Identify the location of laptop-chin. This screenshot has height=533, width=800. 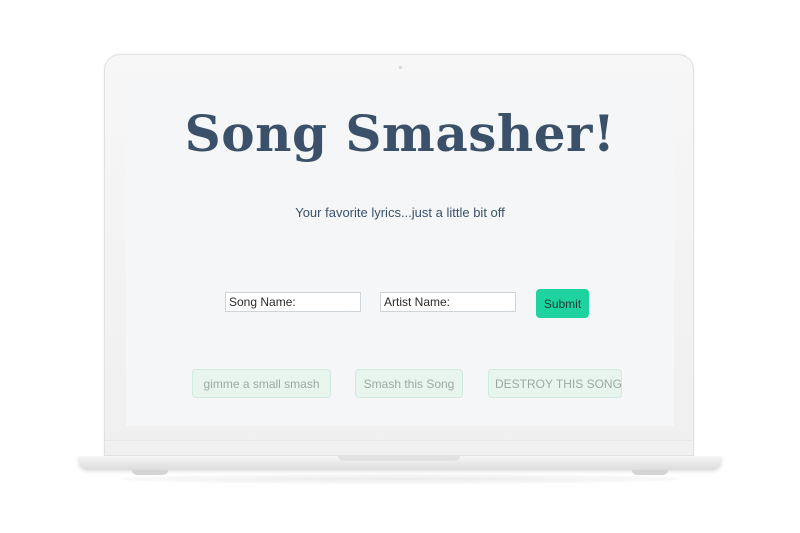
(399, 447).